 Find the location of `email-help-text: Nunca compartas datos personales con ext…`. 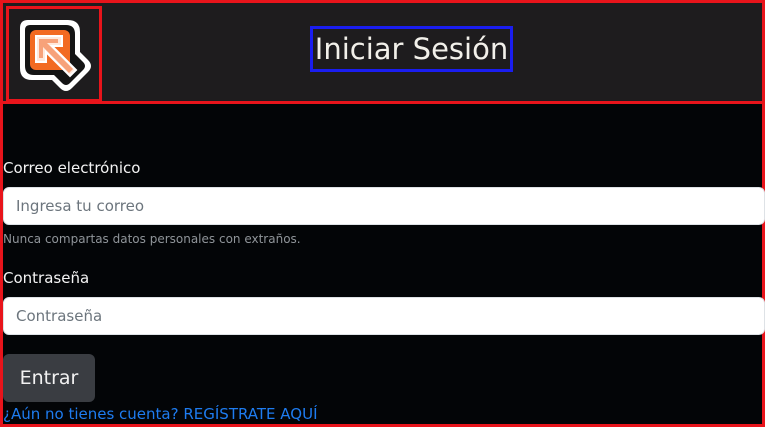

email-help-text: Nunca compartas datos personales con ext… is located at coordinates (152, 239).